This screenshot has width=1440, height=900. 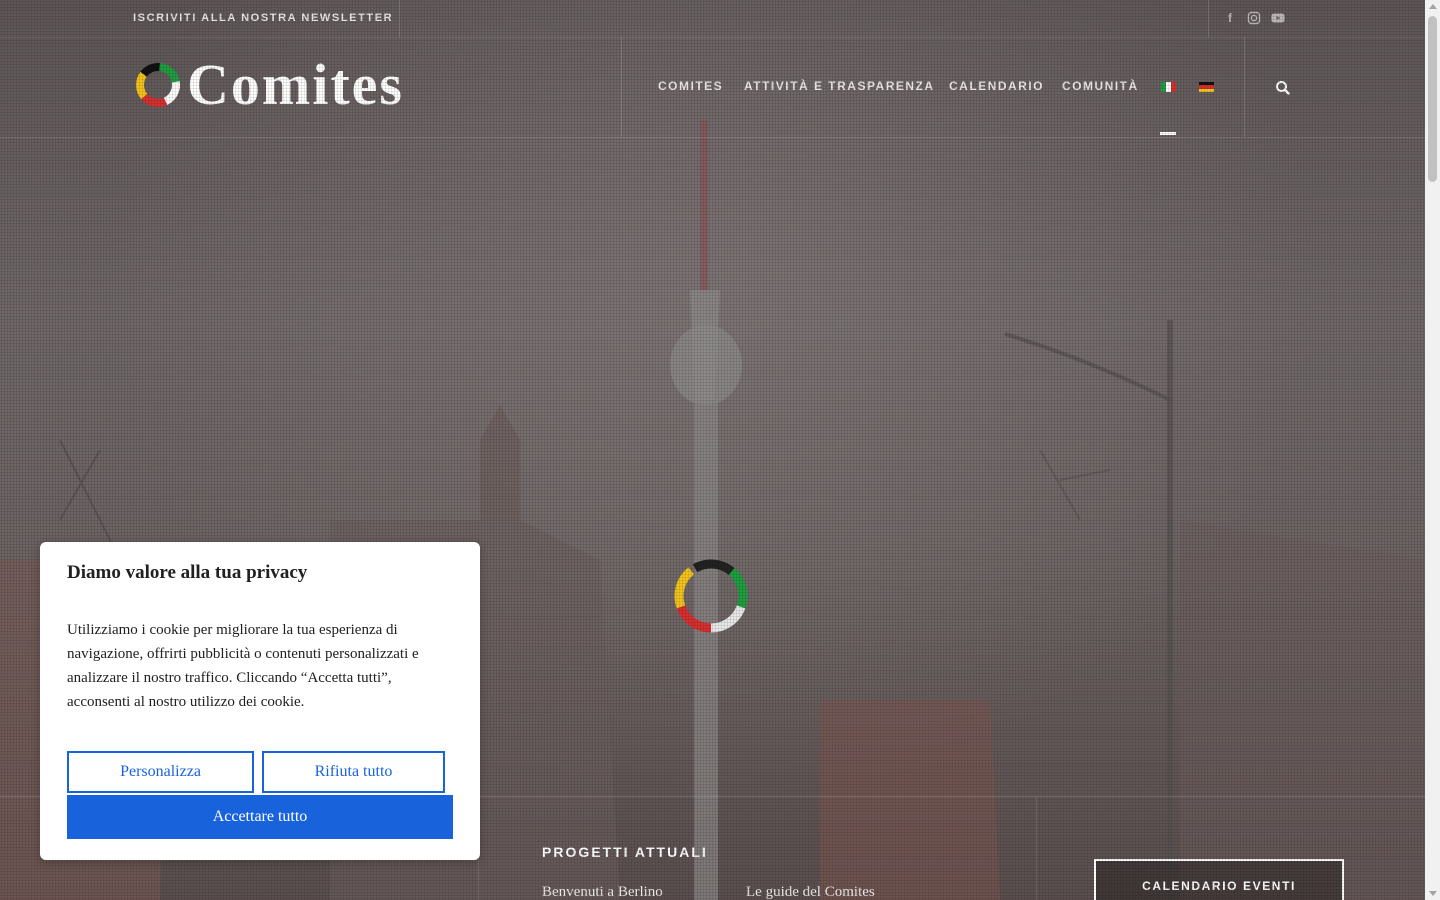 I want to click on logo-ring-icon, so click(x=158, y=85).